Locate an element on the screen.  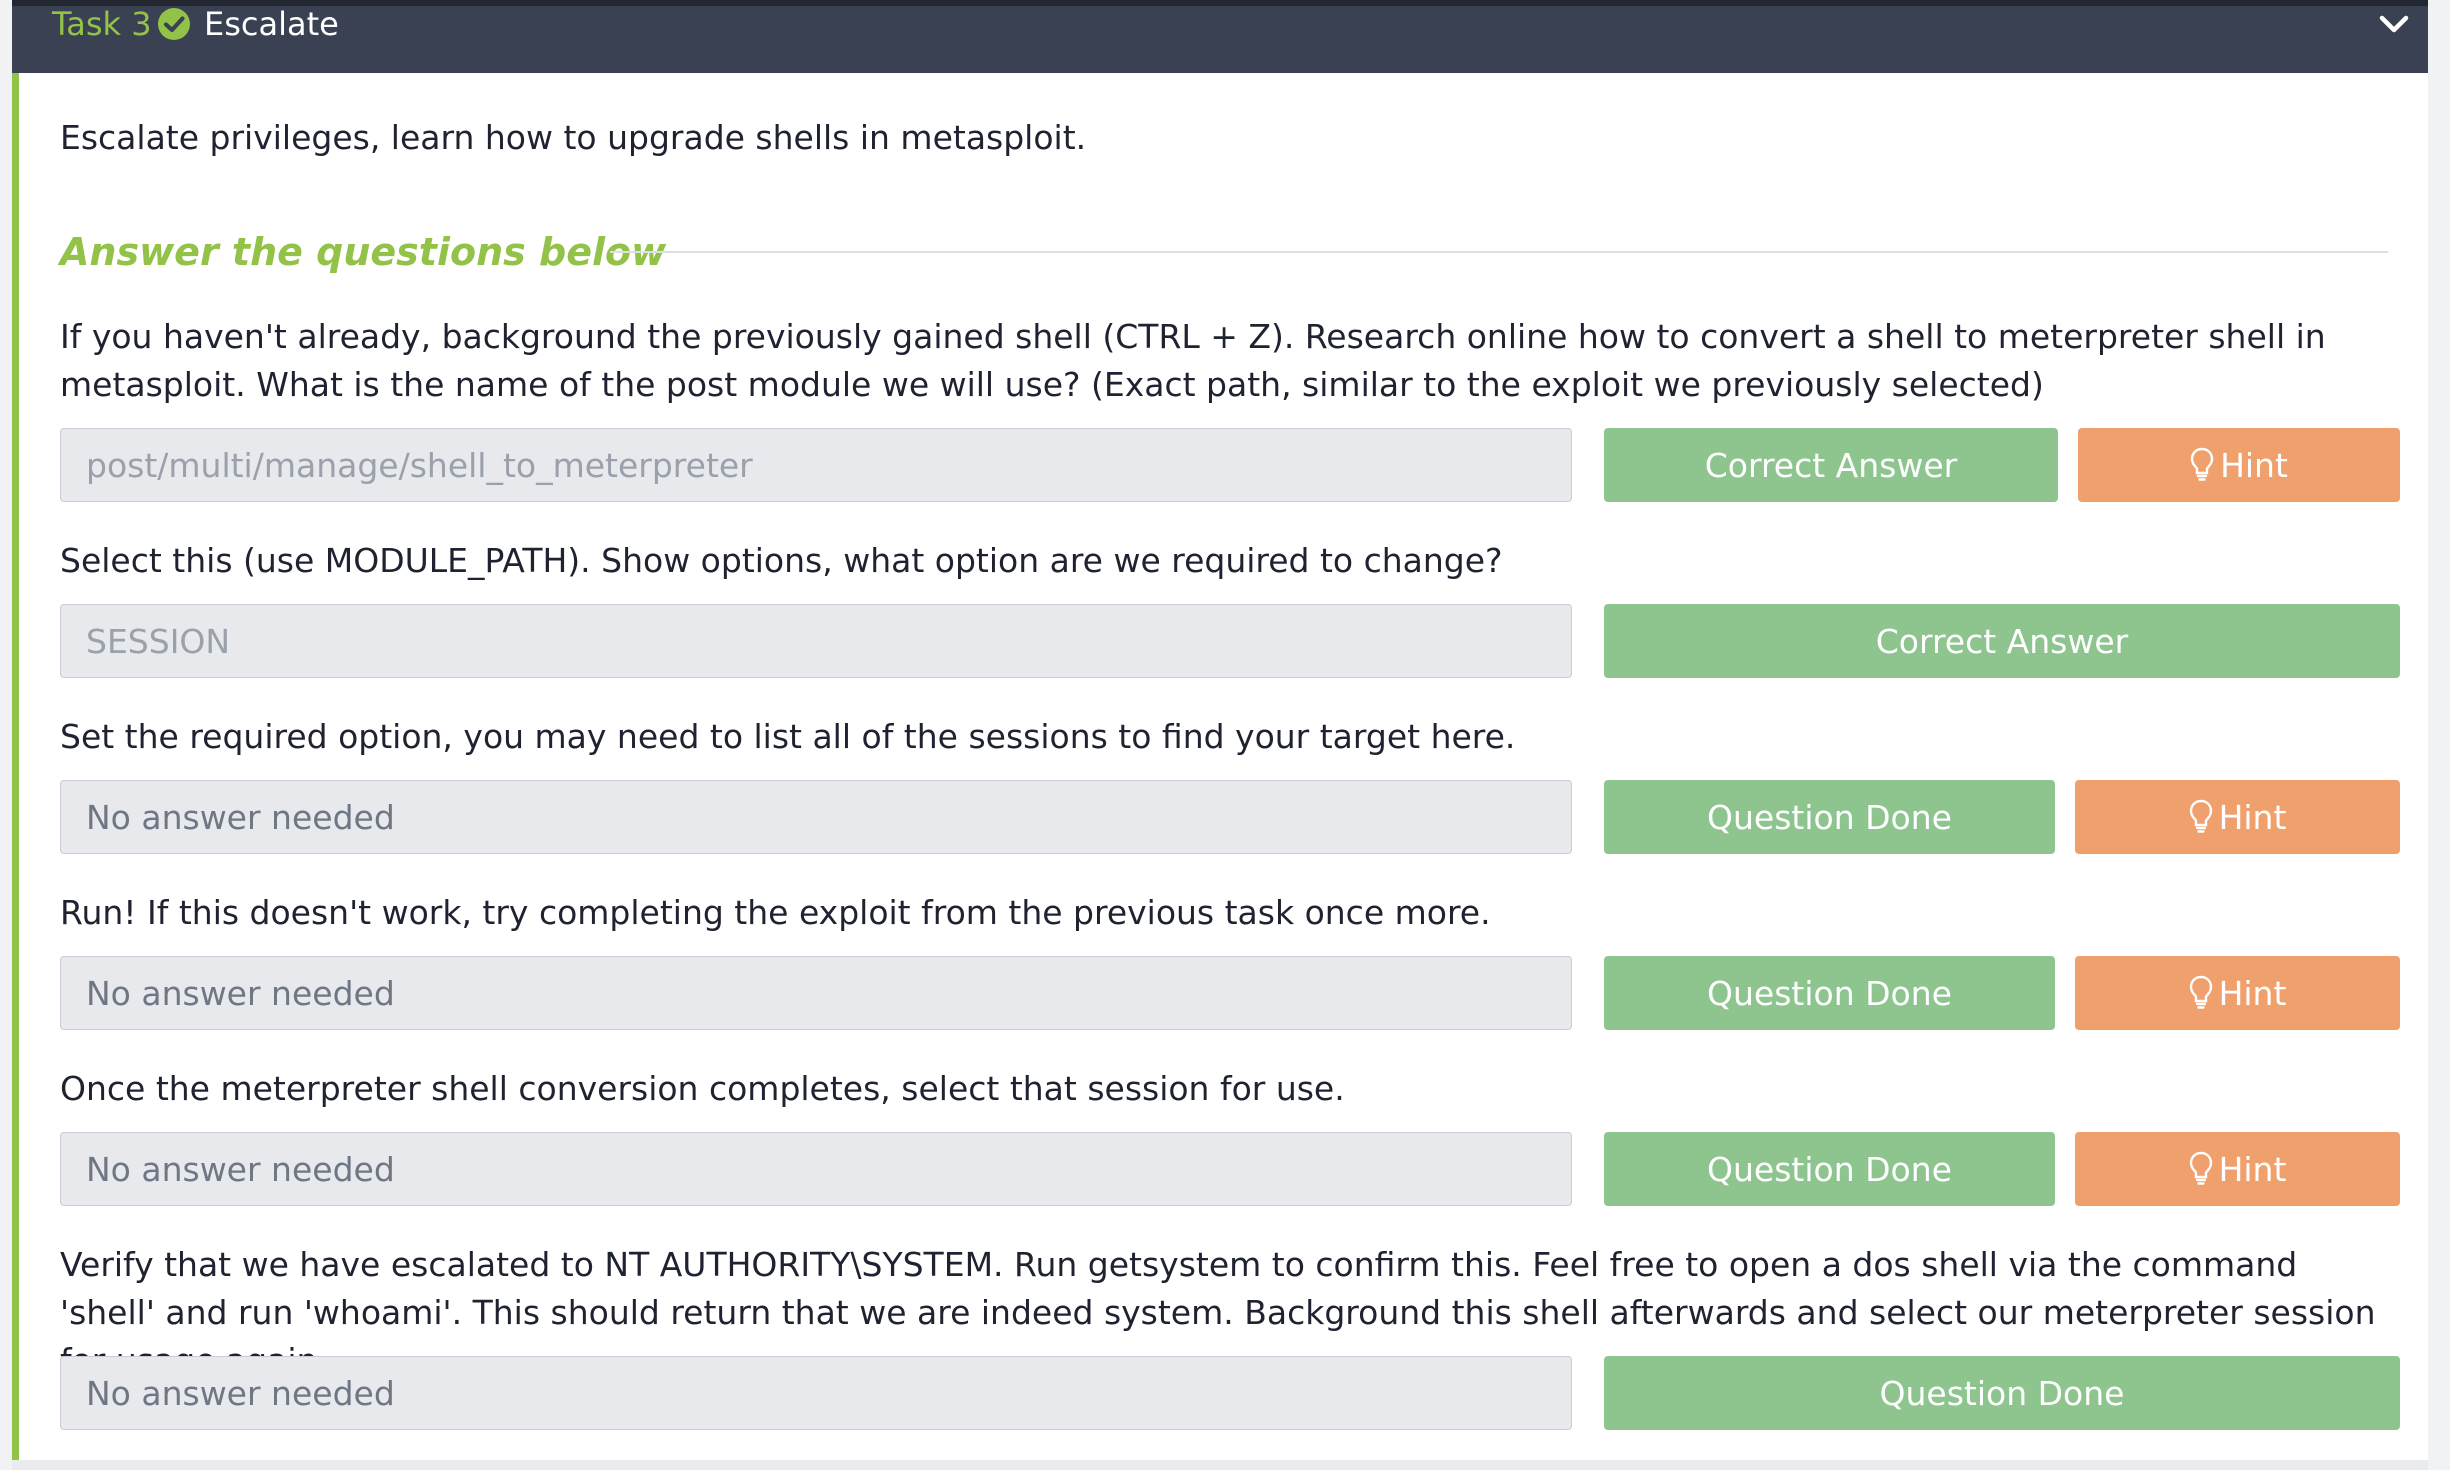
top-strip is located at coordinates (1220, 3).